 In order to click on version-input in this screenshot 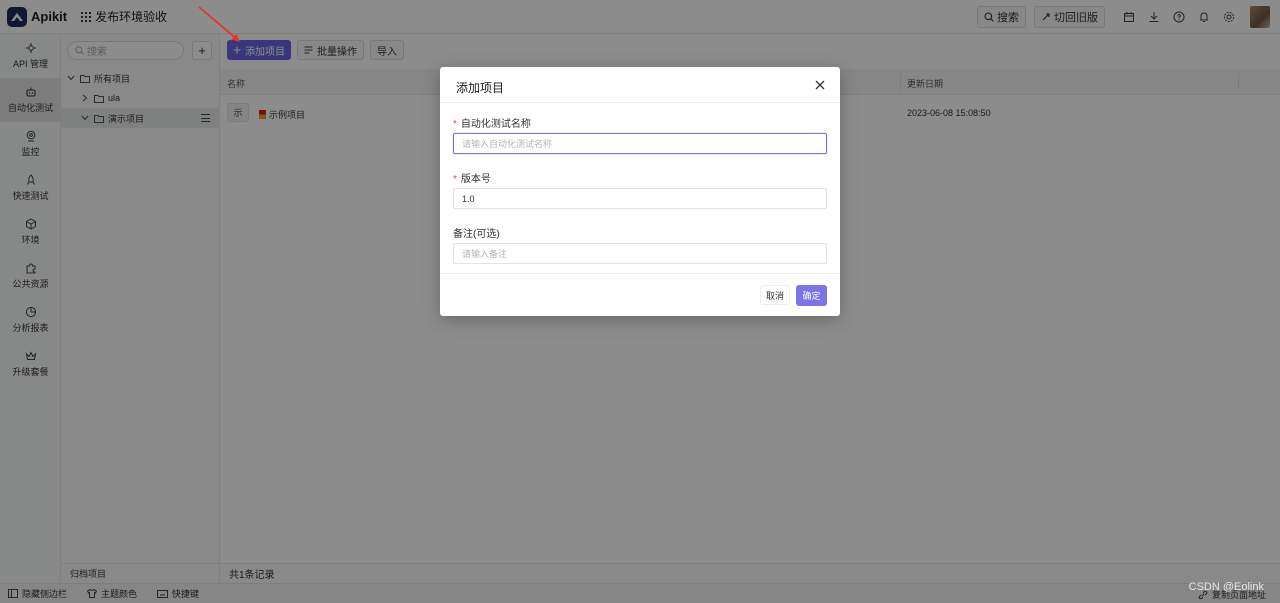, I will do `click(640, 198)`.